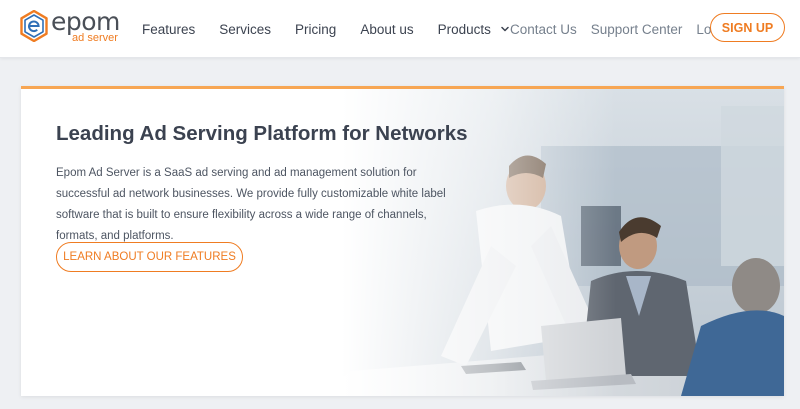 The height and width of the screenshot is (409, 800). Describe the element at coordinates (747, 27) in the screenshot. I see `sign-up-button: SIGN UP` at that location.